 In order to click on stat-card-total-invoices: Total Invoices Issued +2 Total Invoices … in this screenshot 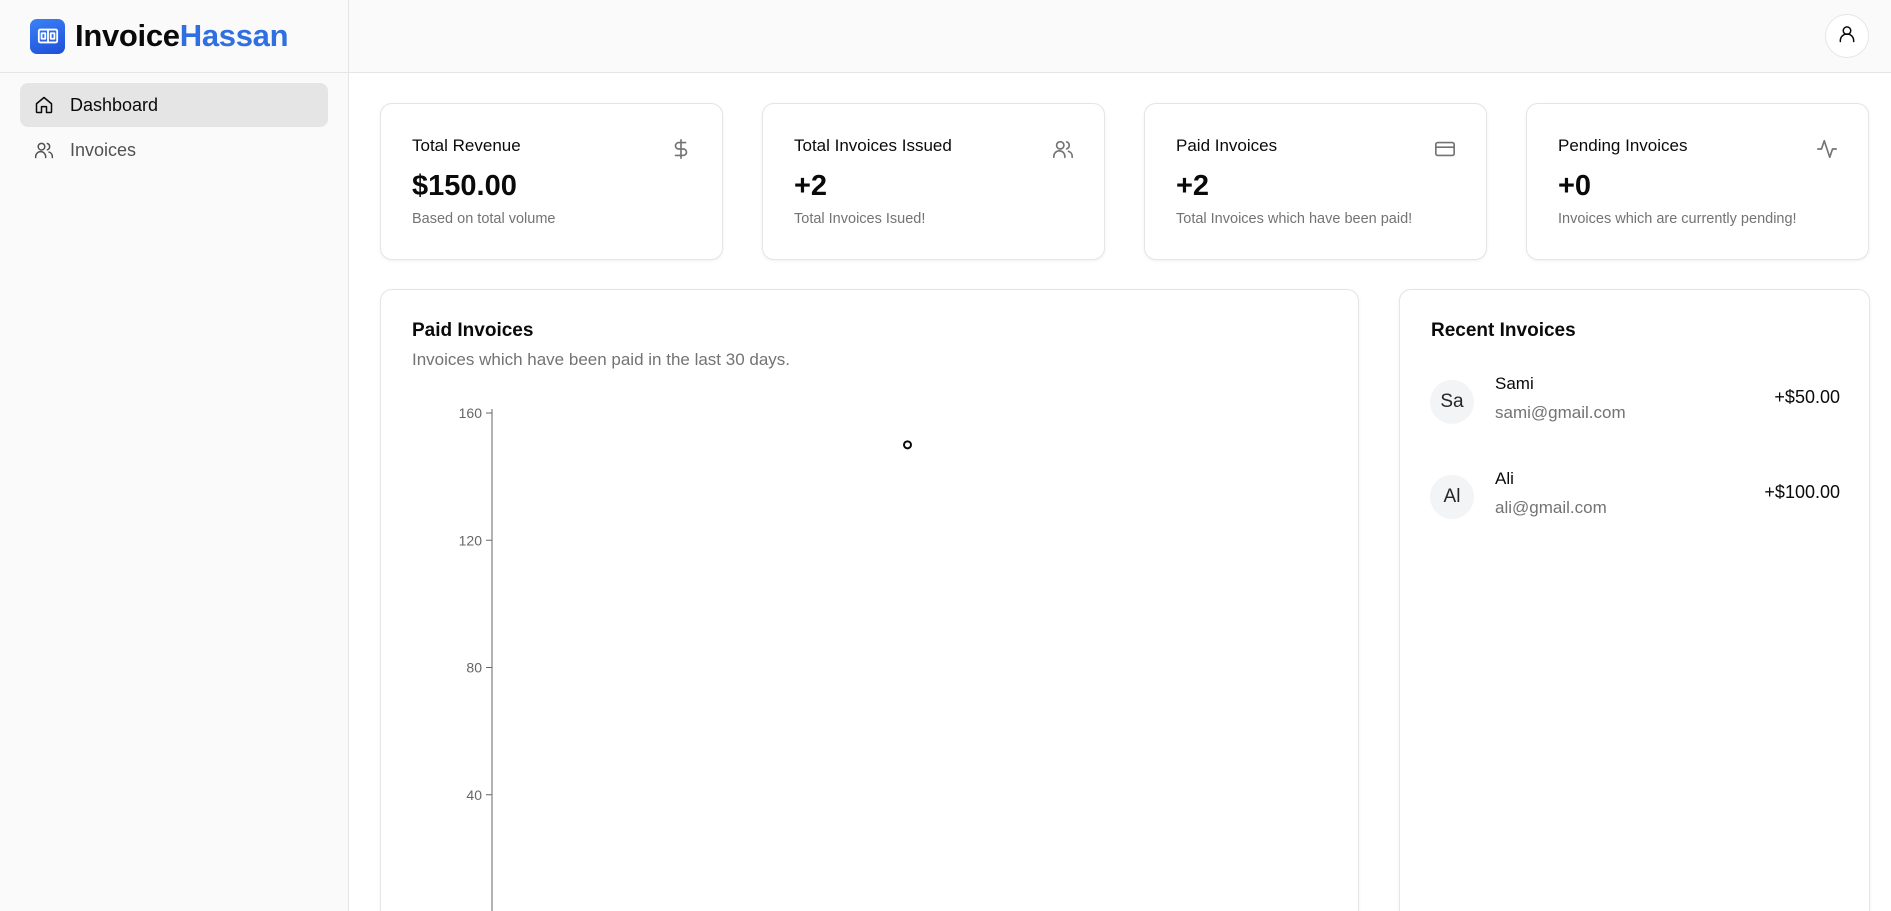, I will do `click(933, 181)`.